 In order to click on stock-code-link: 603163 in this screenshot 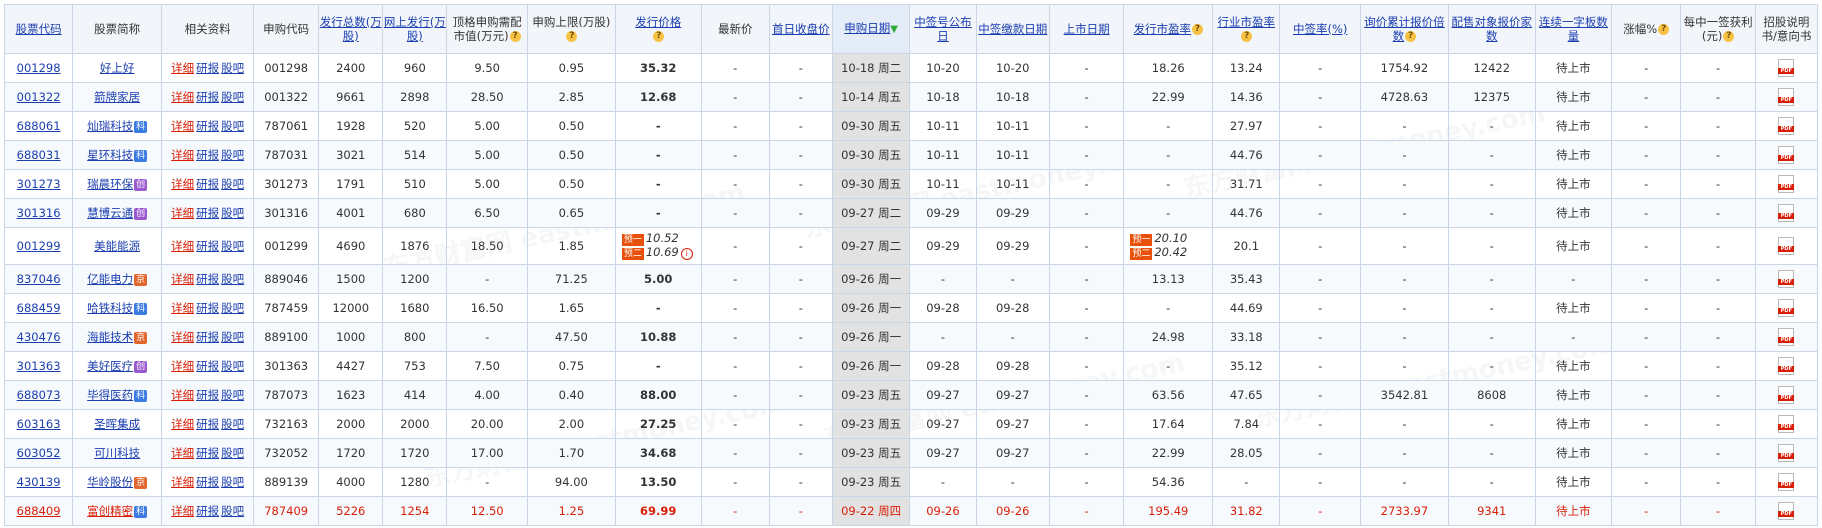, I will do `click(39, 424)`.